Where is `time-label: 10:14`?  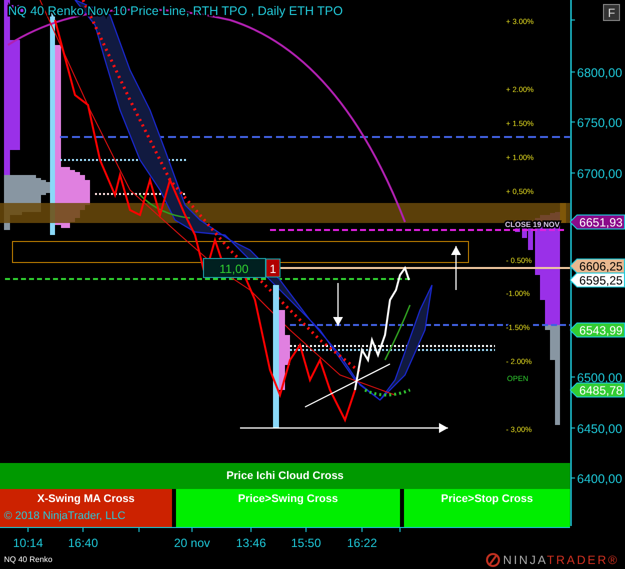 time-label: 10:14 is located at coordinates (28, 543).